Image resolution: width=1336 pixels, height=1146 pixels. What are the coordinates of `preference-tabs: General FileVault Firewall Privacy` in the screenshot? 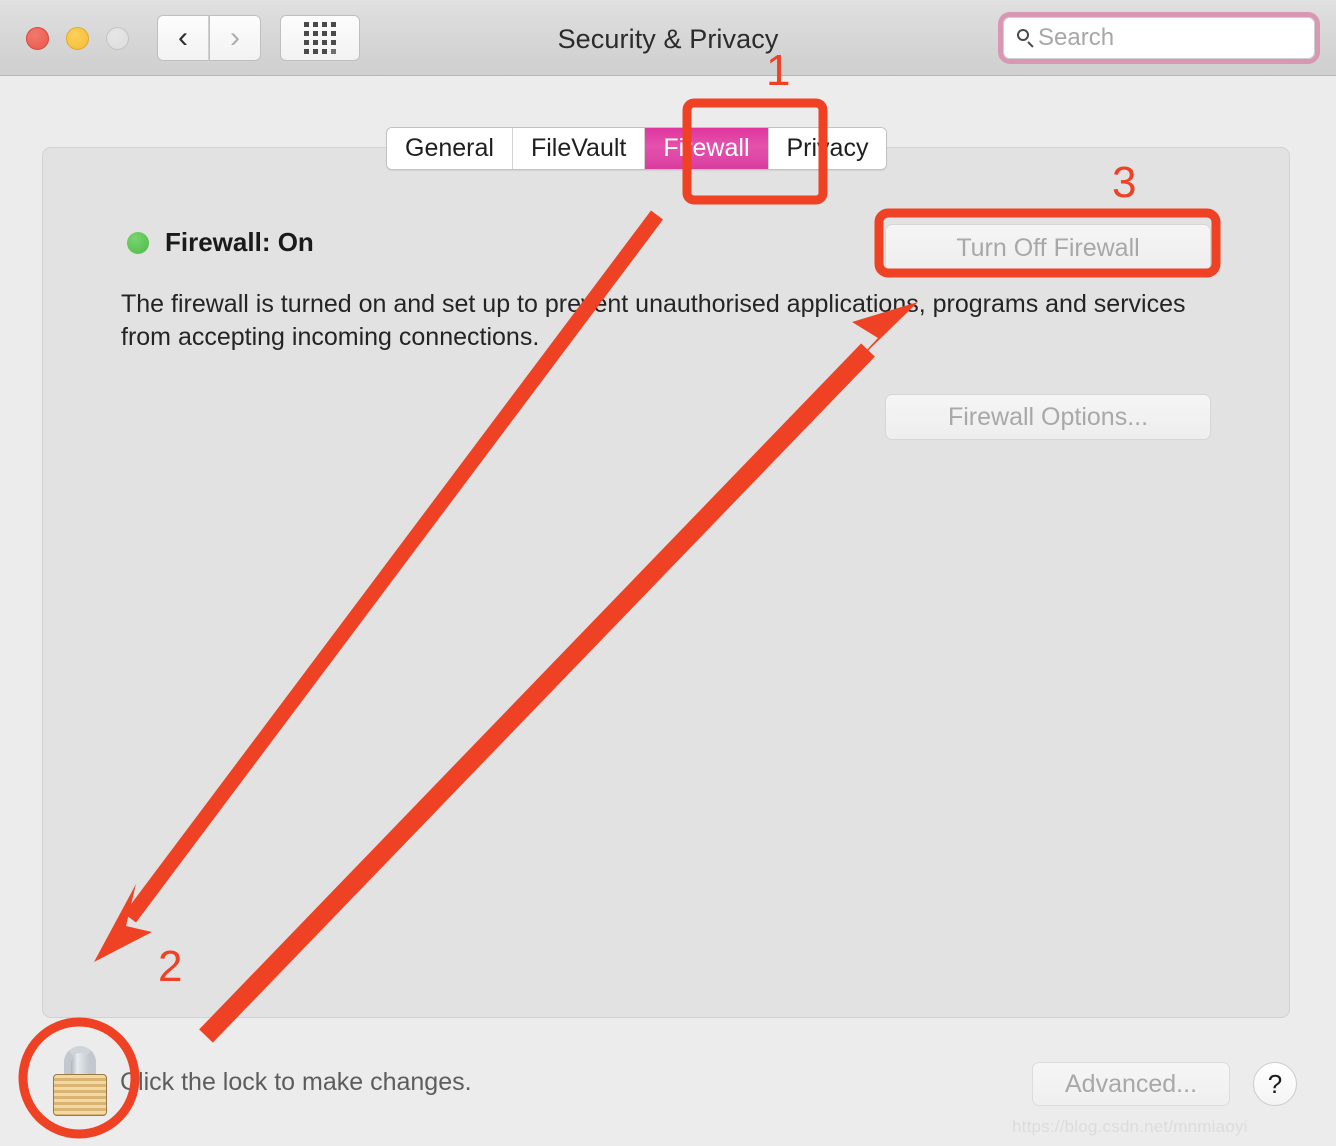 It's located at (637, 148).